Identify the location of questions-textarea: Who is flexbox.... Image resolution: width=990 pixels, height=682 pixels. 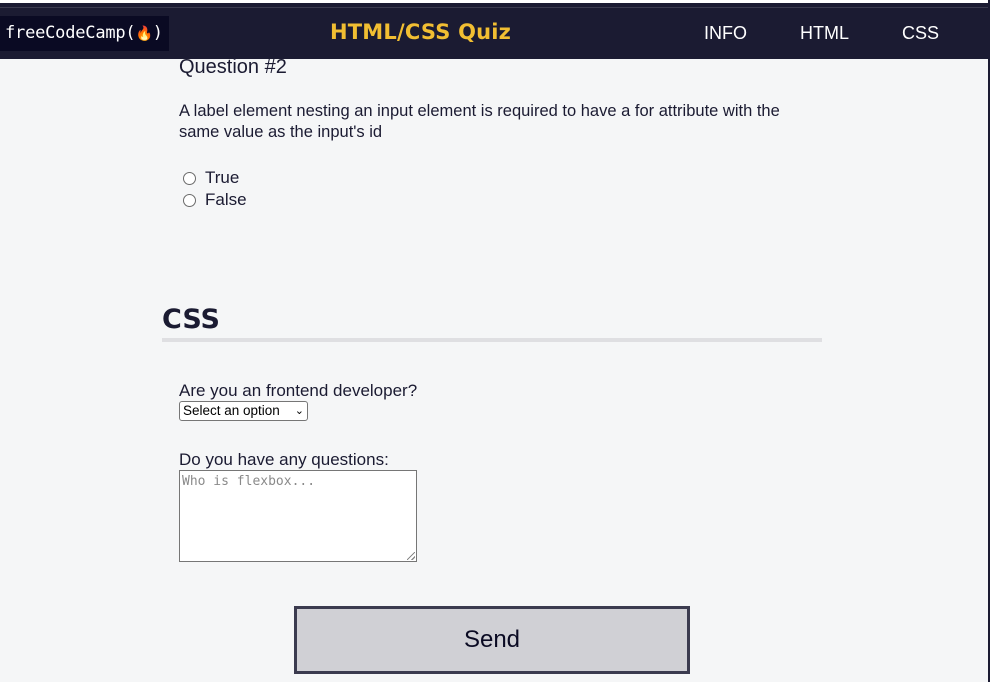
(298, 516).